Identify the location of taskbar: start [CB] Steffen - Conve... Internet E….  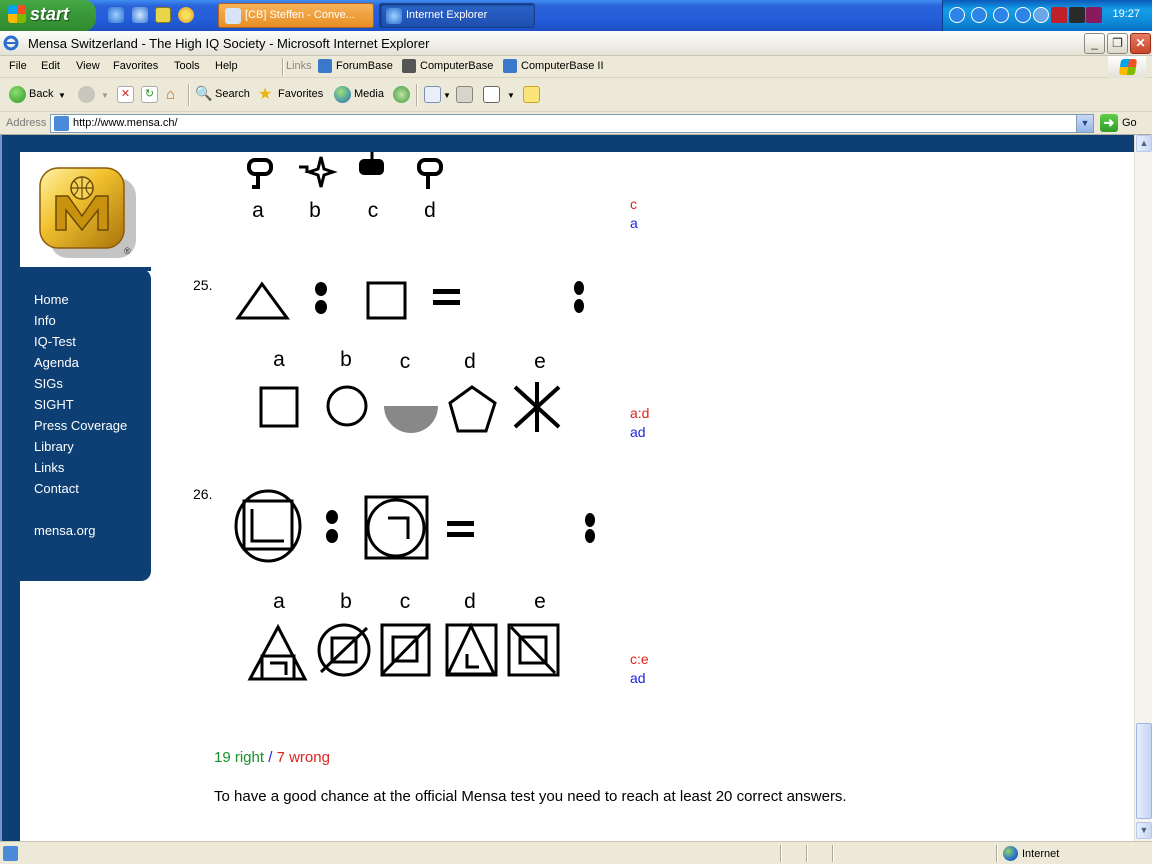
(576, 15).